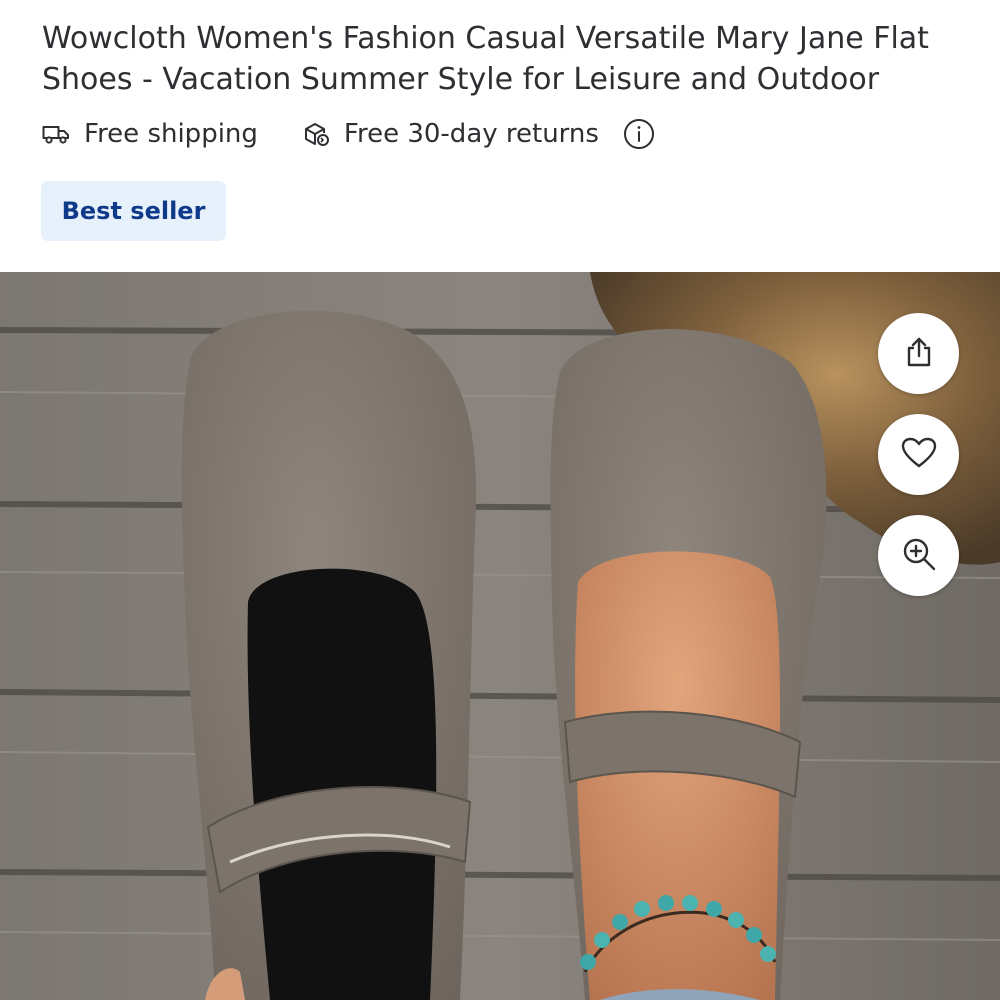 Image resolution: width=1000 pixels, height=1000 pixels. I want to click on free-shipping: Free shipping, so click(150, 134).